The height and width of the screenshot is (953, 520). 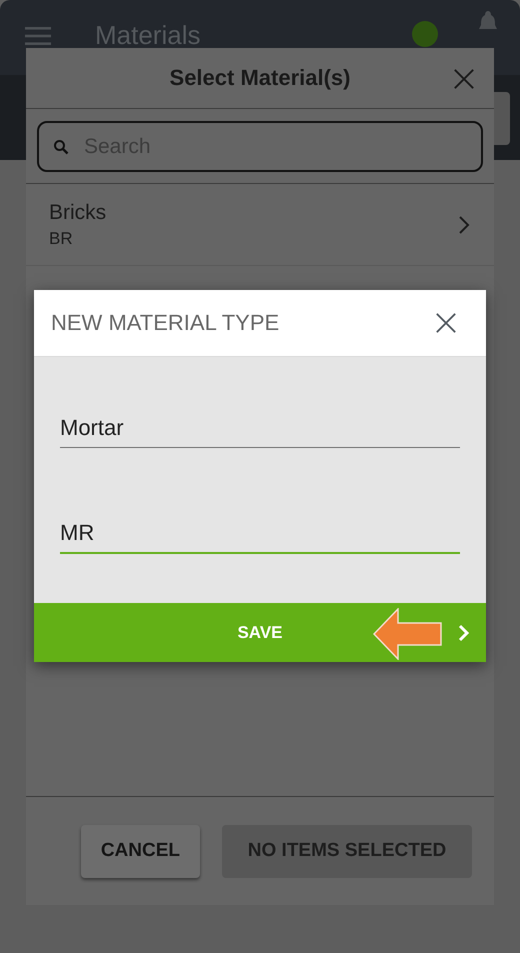 I want to click on material-code: BR, so click(x=61, y=238).